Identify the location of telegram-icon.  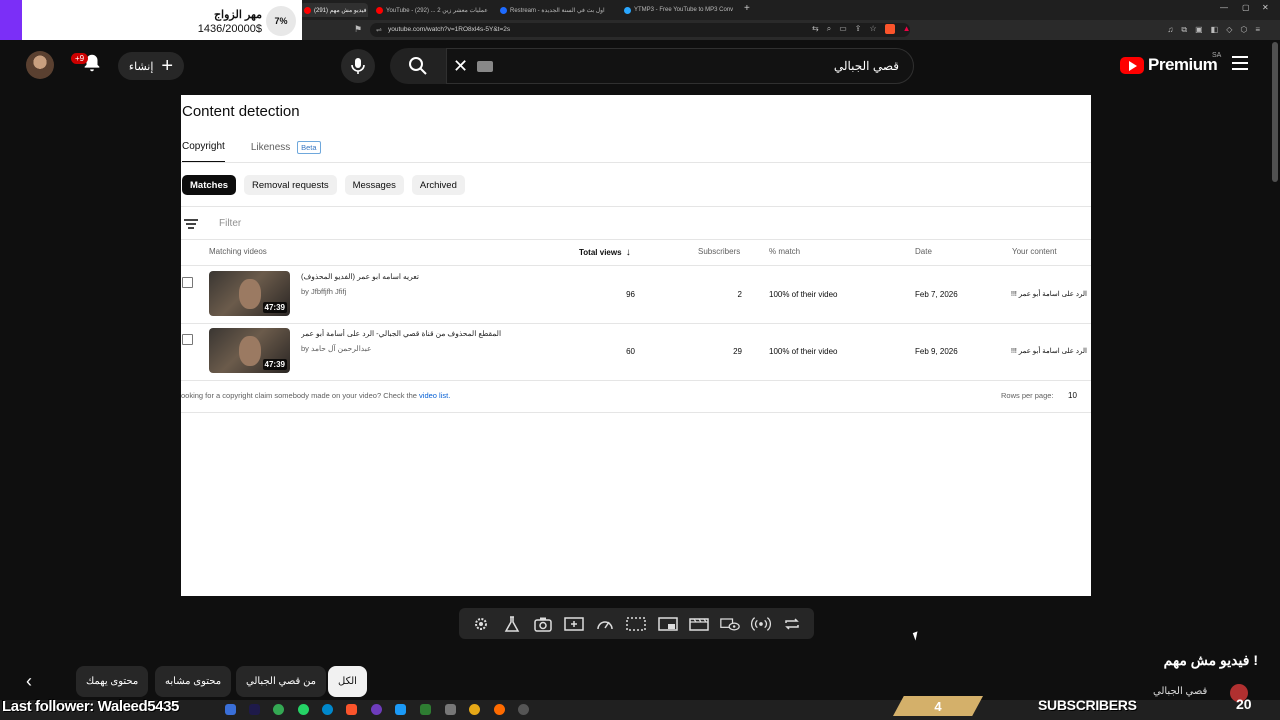
(327, 709).